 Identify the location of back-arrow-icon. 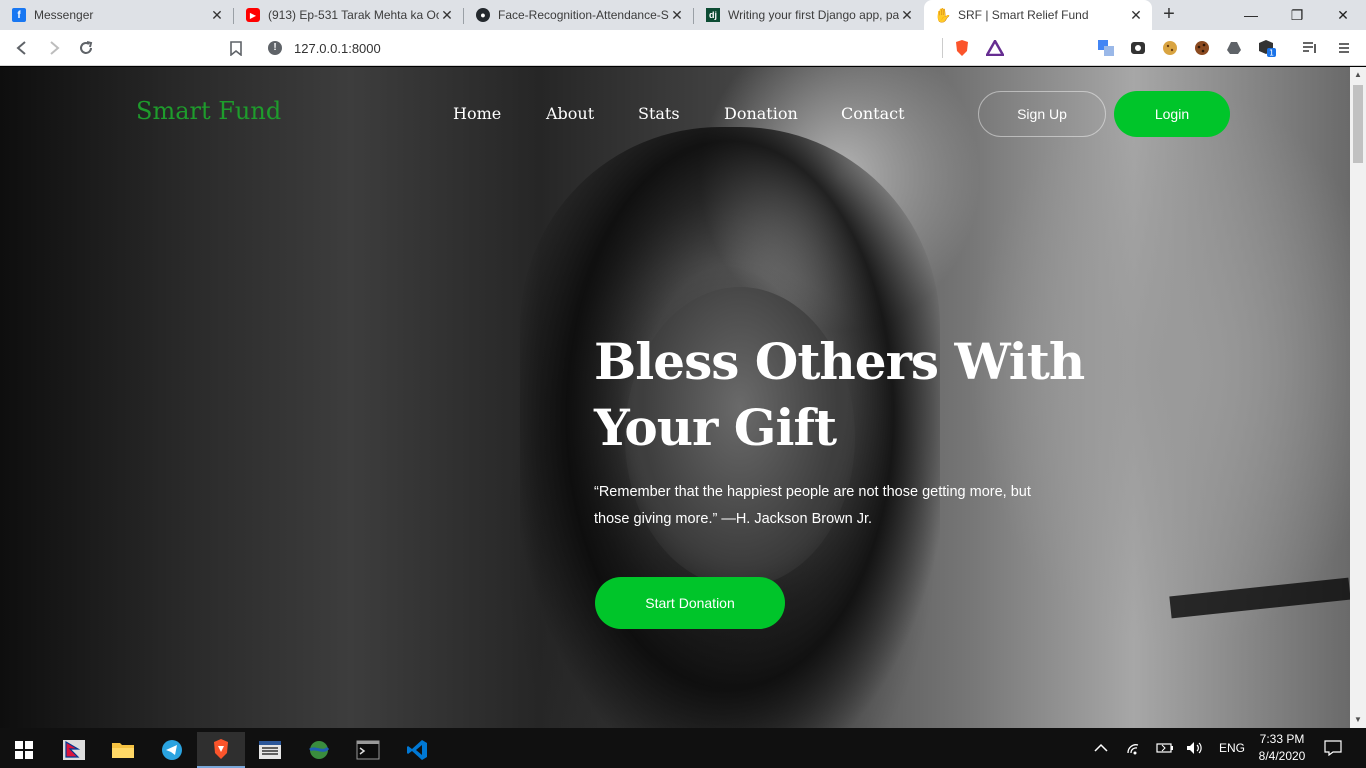
(21, 48).